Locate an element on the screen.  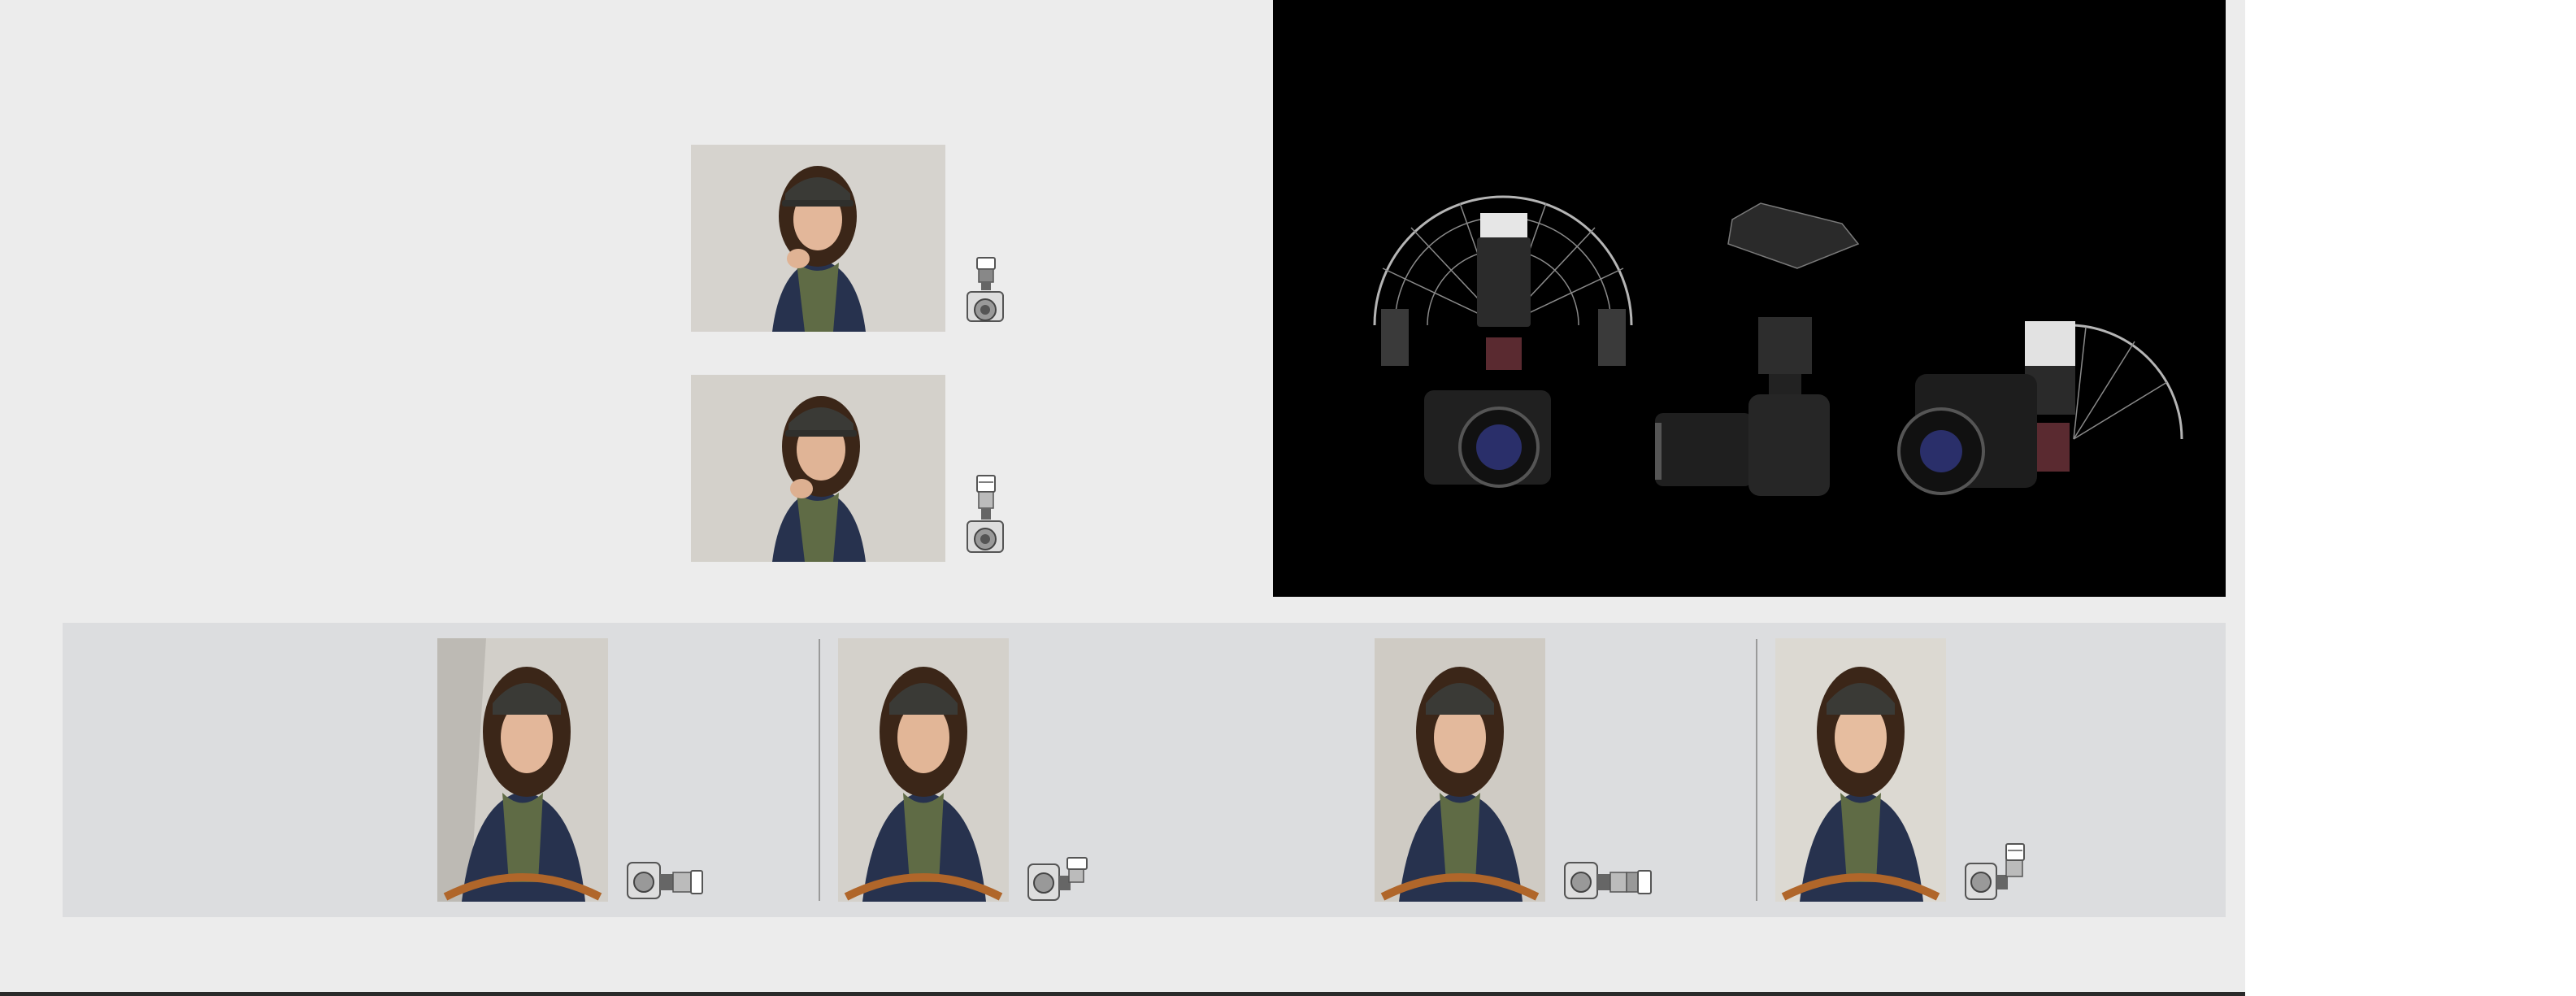
footer-rule is located at coordinates (1122, 994).